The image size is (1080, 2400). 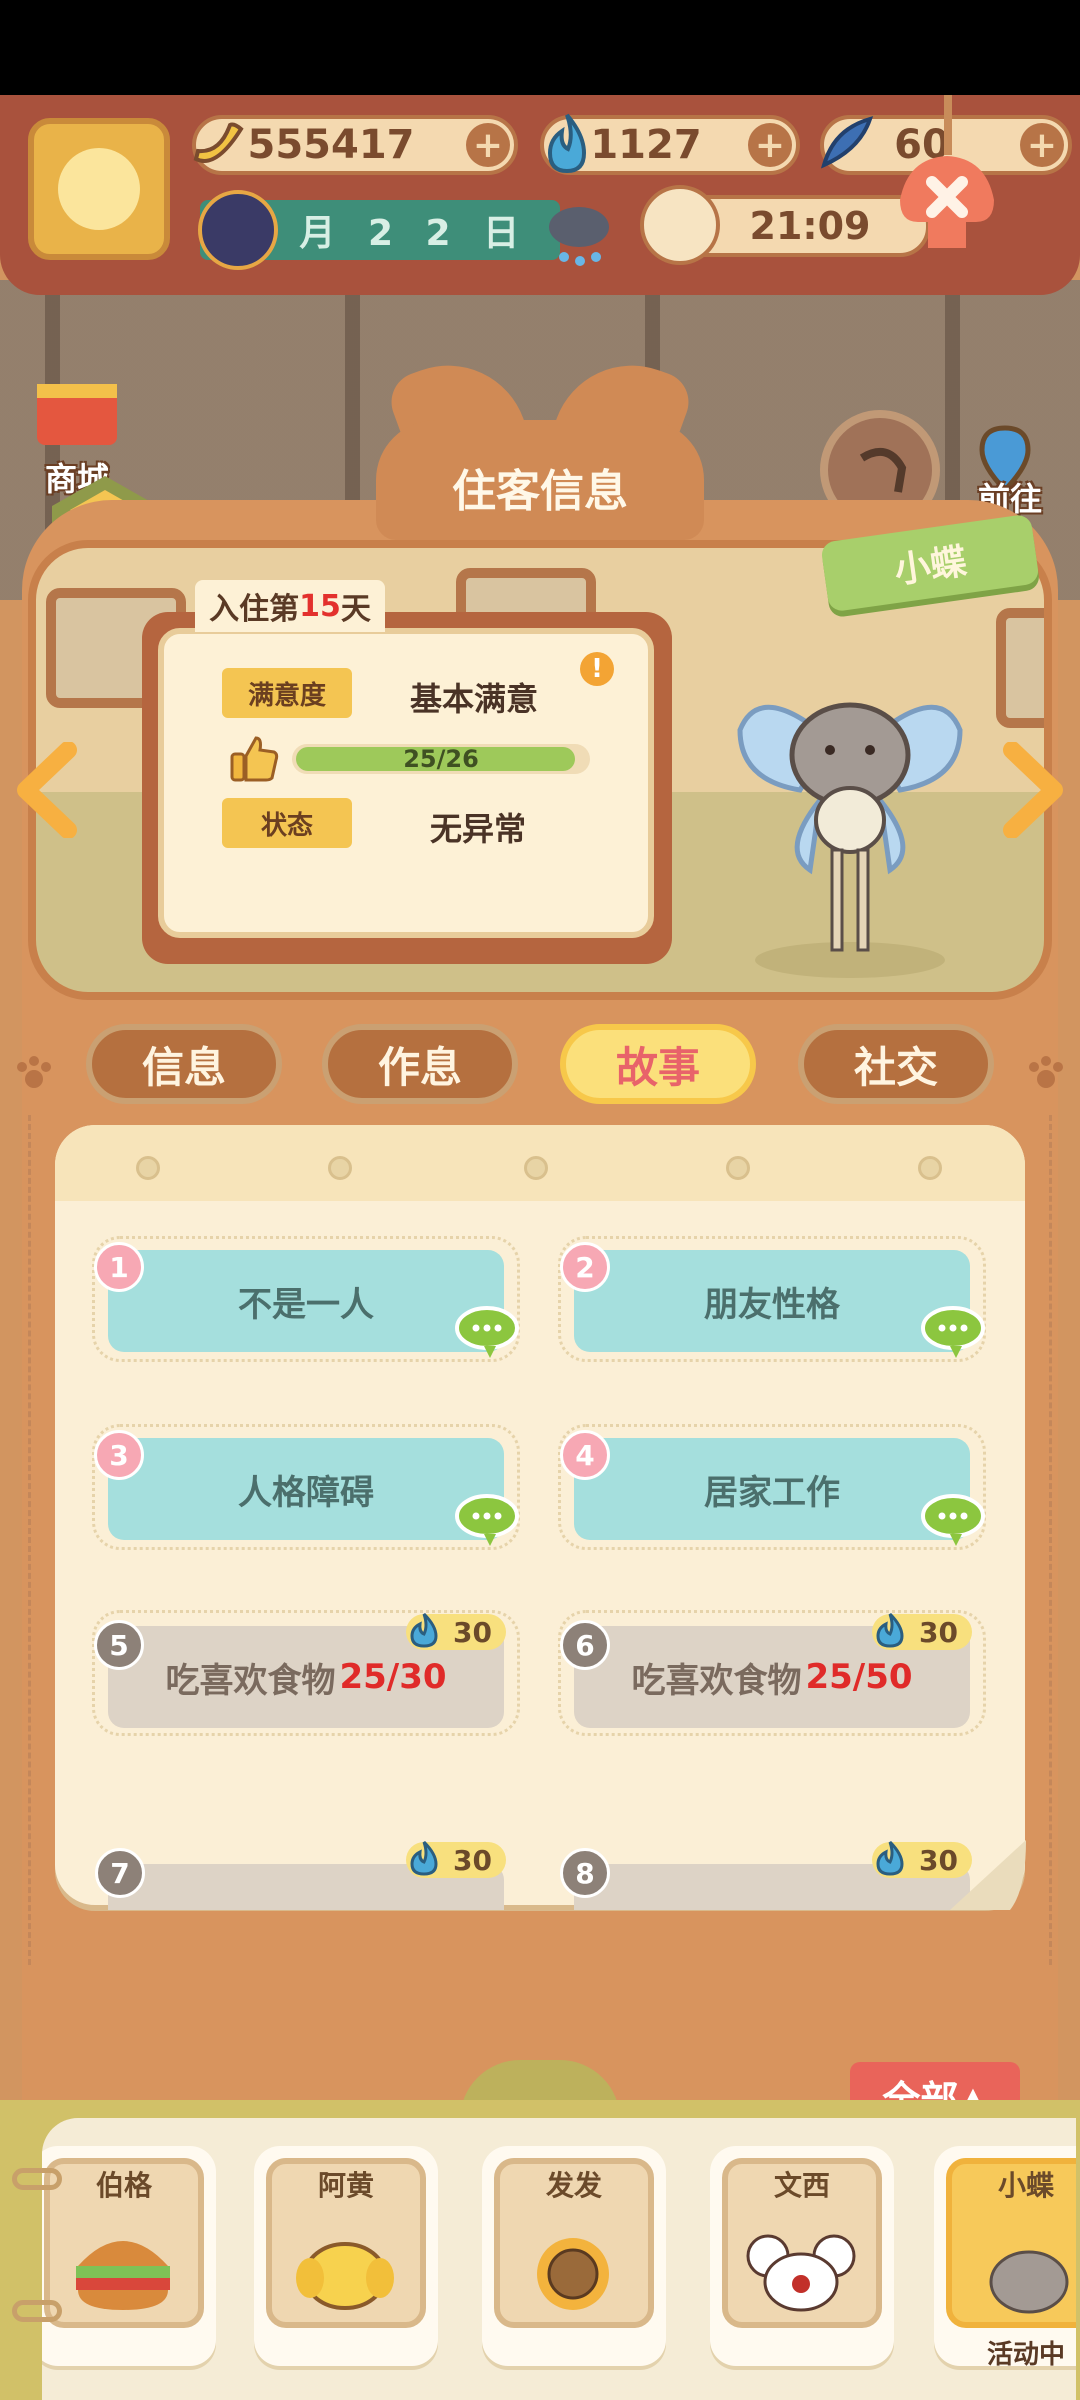 I want to click on close-icon, so click(x=947, y=200).